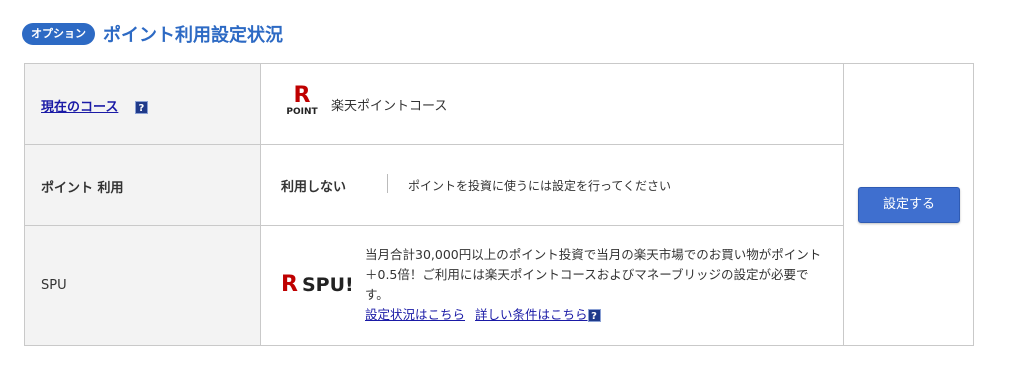 The image size is (1016, 373). I want to click on spu-conditions-link: 詳しい条件はこちら, so click(531, 314).